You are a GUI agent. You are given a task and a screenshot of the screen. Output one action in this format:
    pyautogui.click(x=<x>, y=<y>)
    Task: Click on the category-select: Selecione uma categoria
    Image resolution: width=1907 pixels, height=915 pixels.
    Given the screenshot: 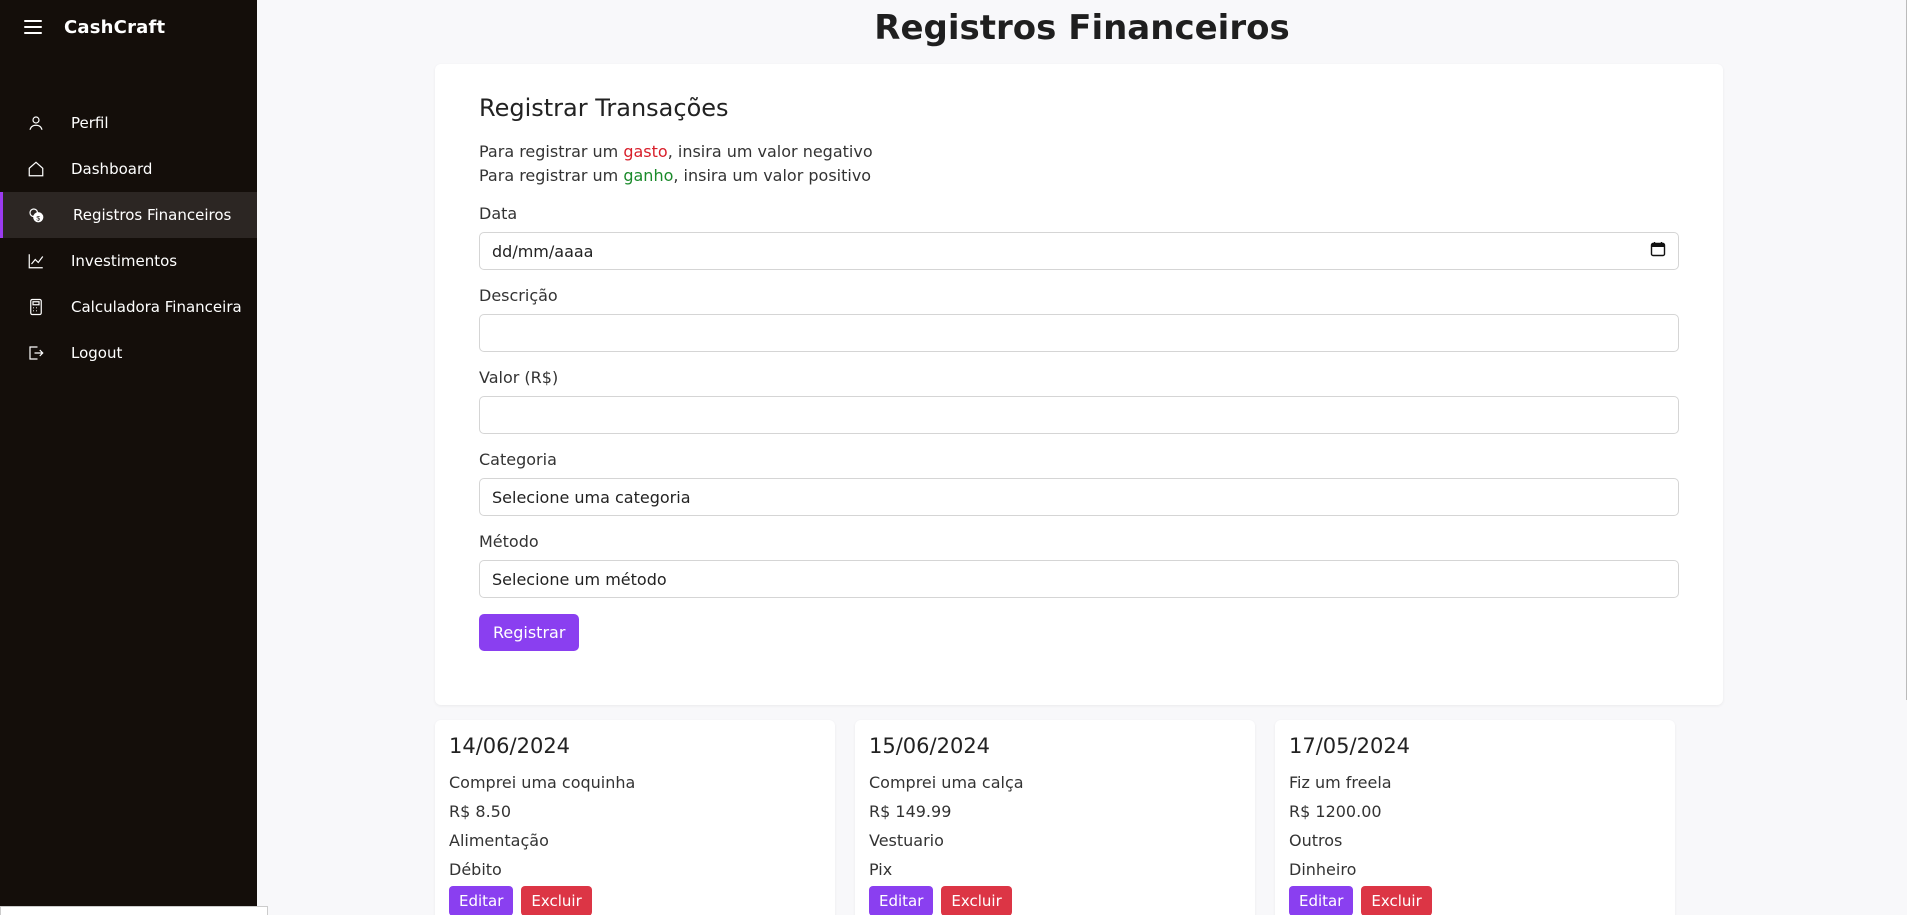 What is the action you would take?
    pyautogui.click(x=1079, y=497)
    